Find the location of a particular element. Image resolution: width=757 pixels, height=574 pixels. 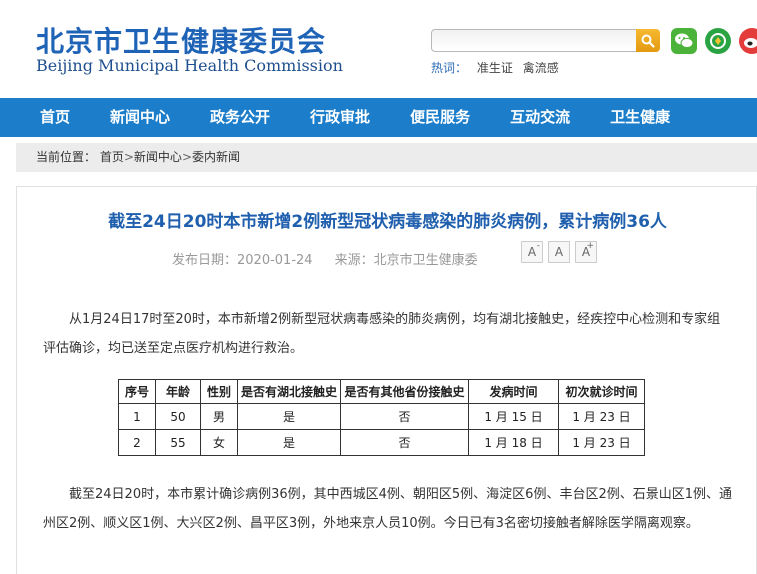

app-button is located at coordinates (718, 41).